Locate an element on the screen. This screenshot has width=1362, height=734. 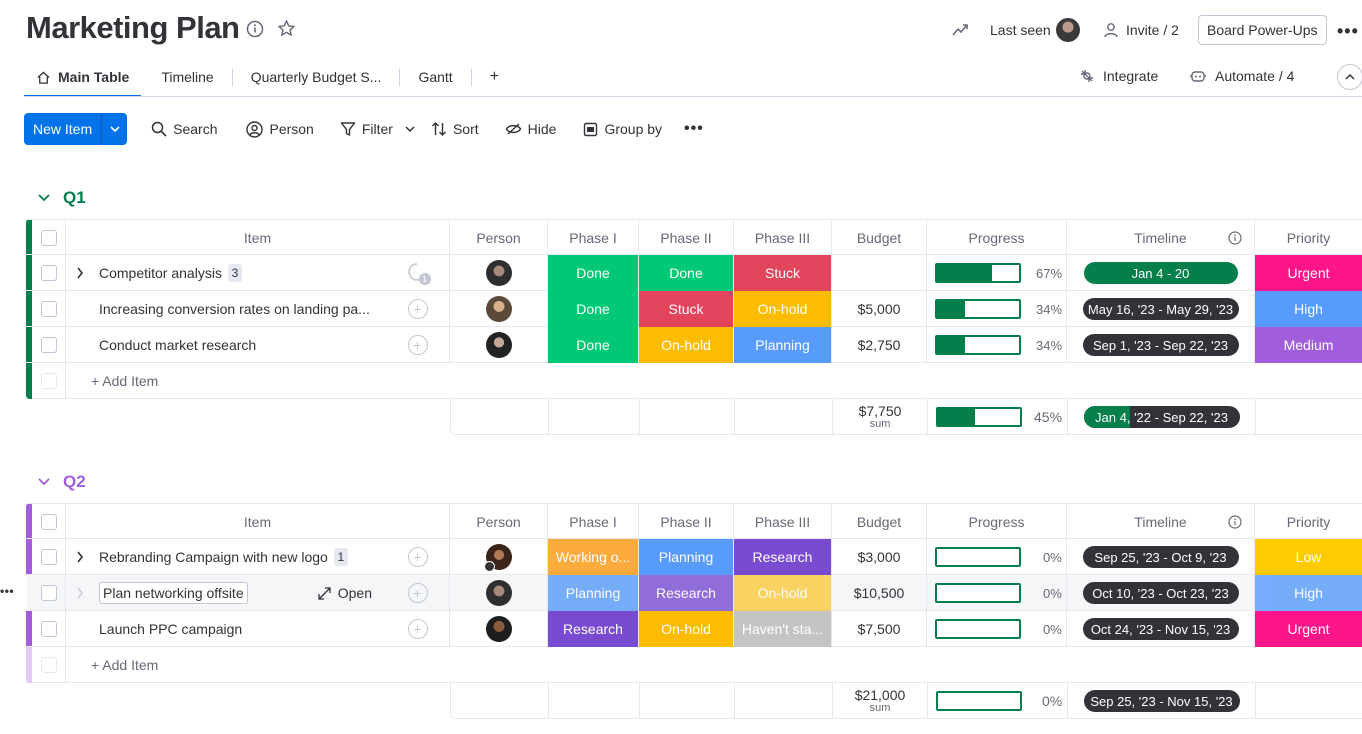
search-button: Search is located at coordinates (184, 129).